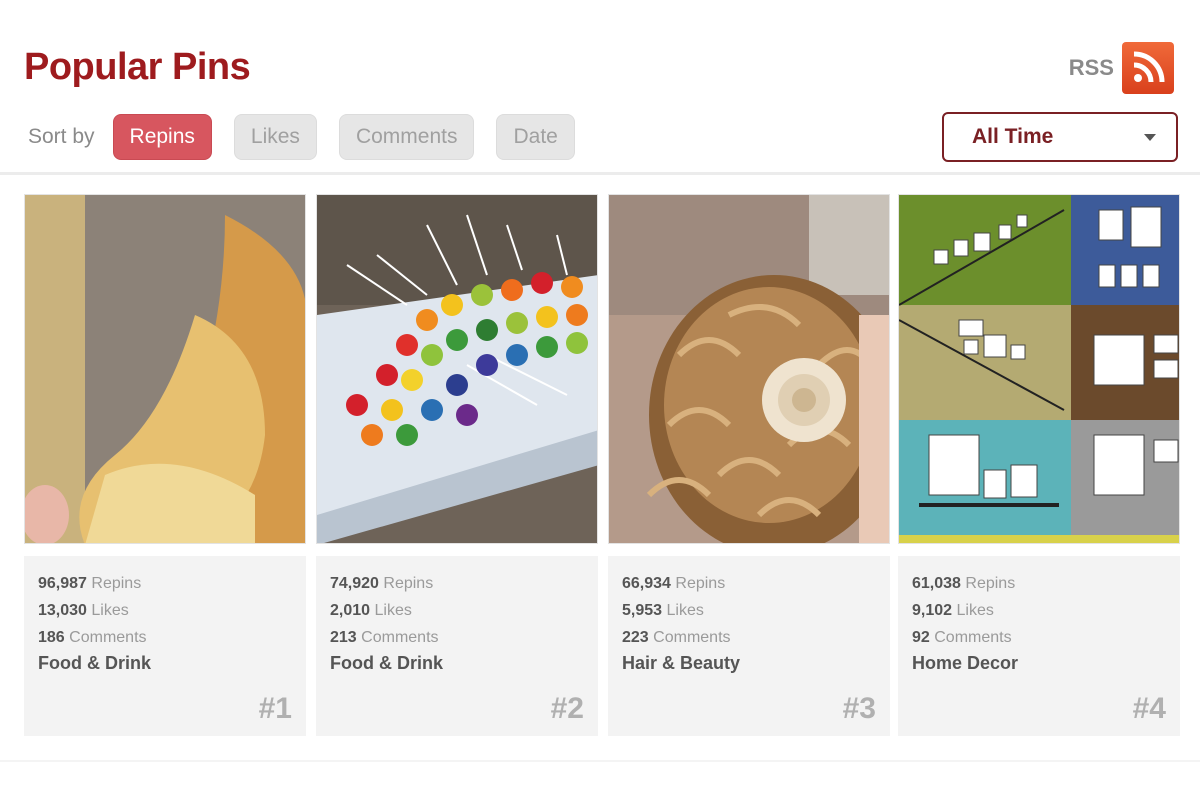 This screenshot has height=800, width=1200. I want to click on rss-link: RSS, so click(1121, 68).